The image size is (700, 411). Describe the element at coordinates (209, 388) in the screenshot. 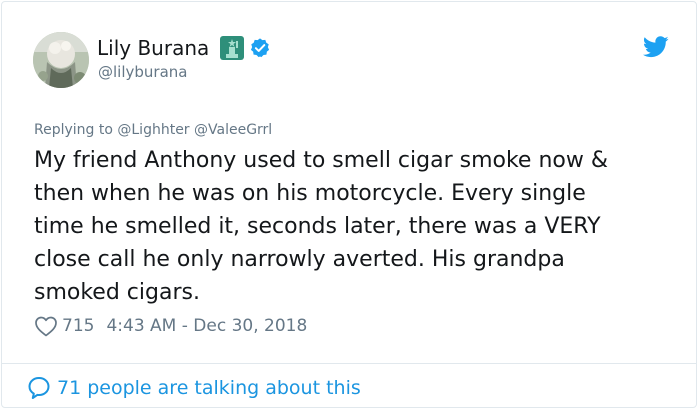

I see `conversation-link-text: 71 people are talking about this` at that location.